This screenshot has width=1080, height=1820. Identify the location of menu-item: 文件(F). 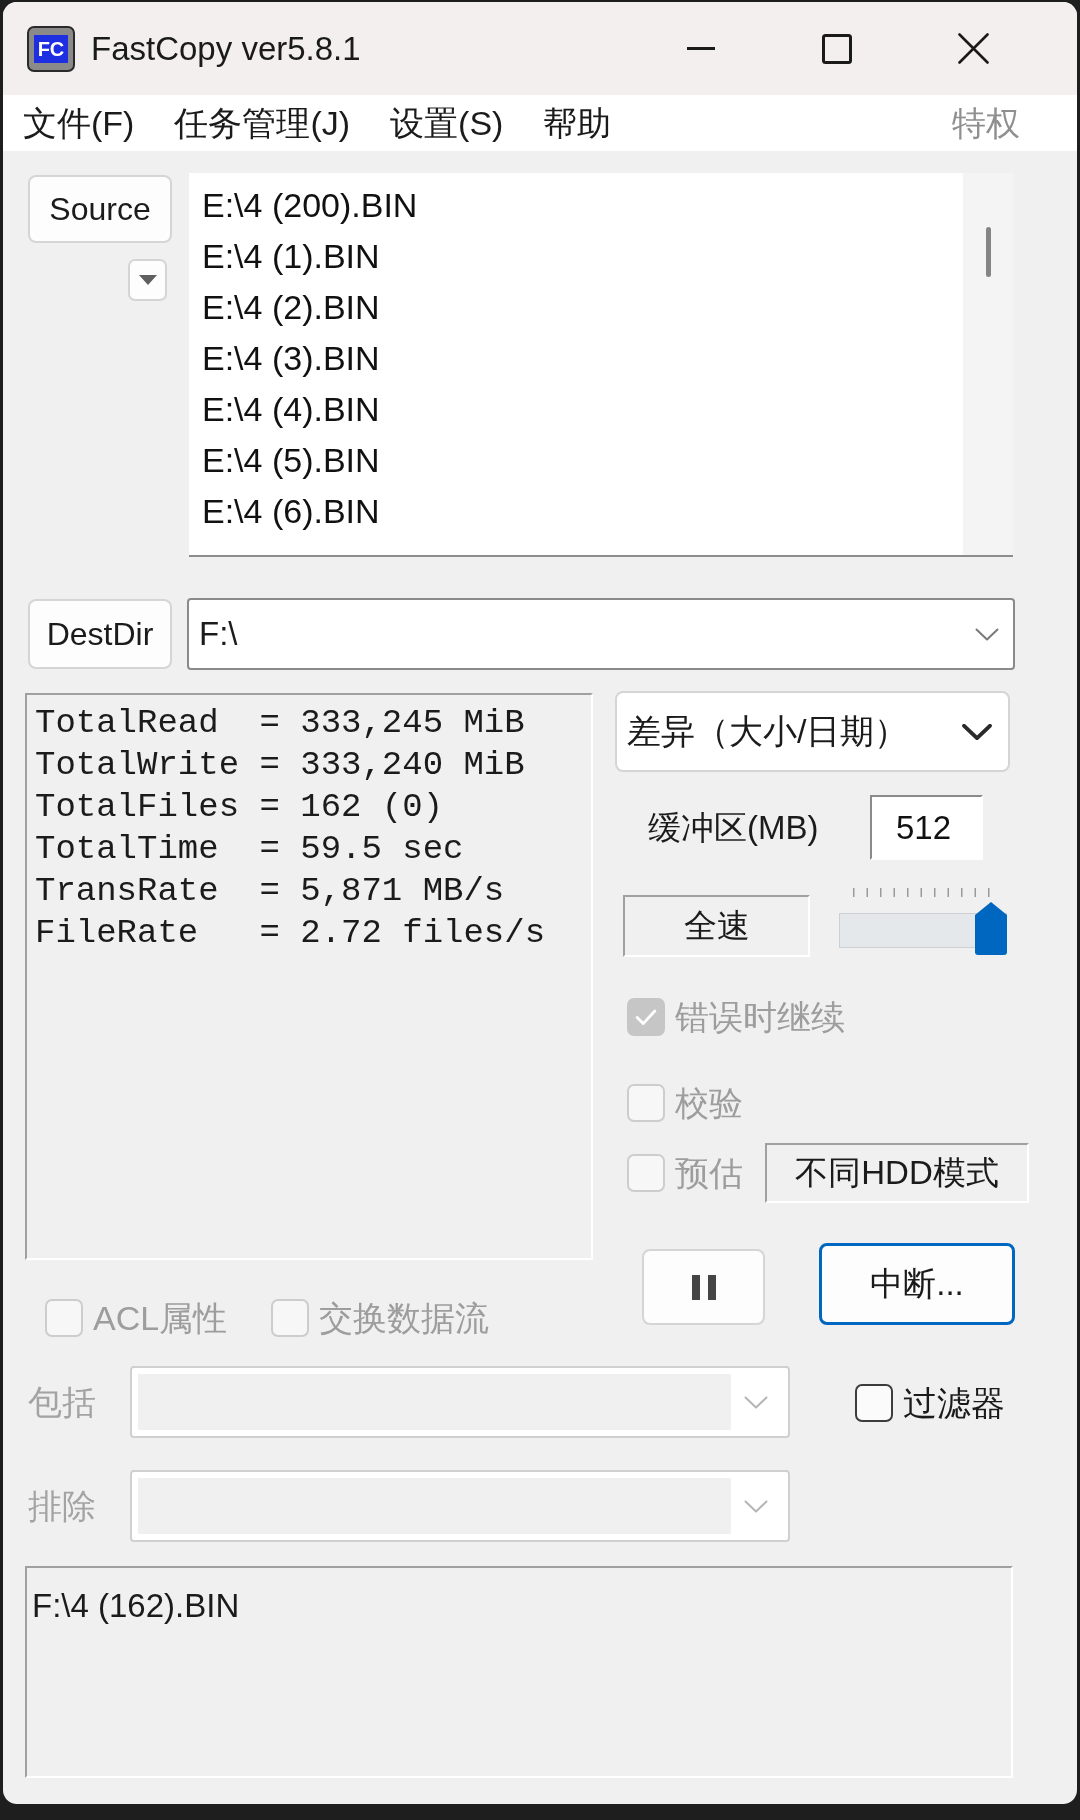
(79, 123).